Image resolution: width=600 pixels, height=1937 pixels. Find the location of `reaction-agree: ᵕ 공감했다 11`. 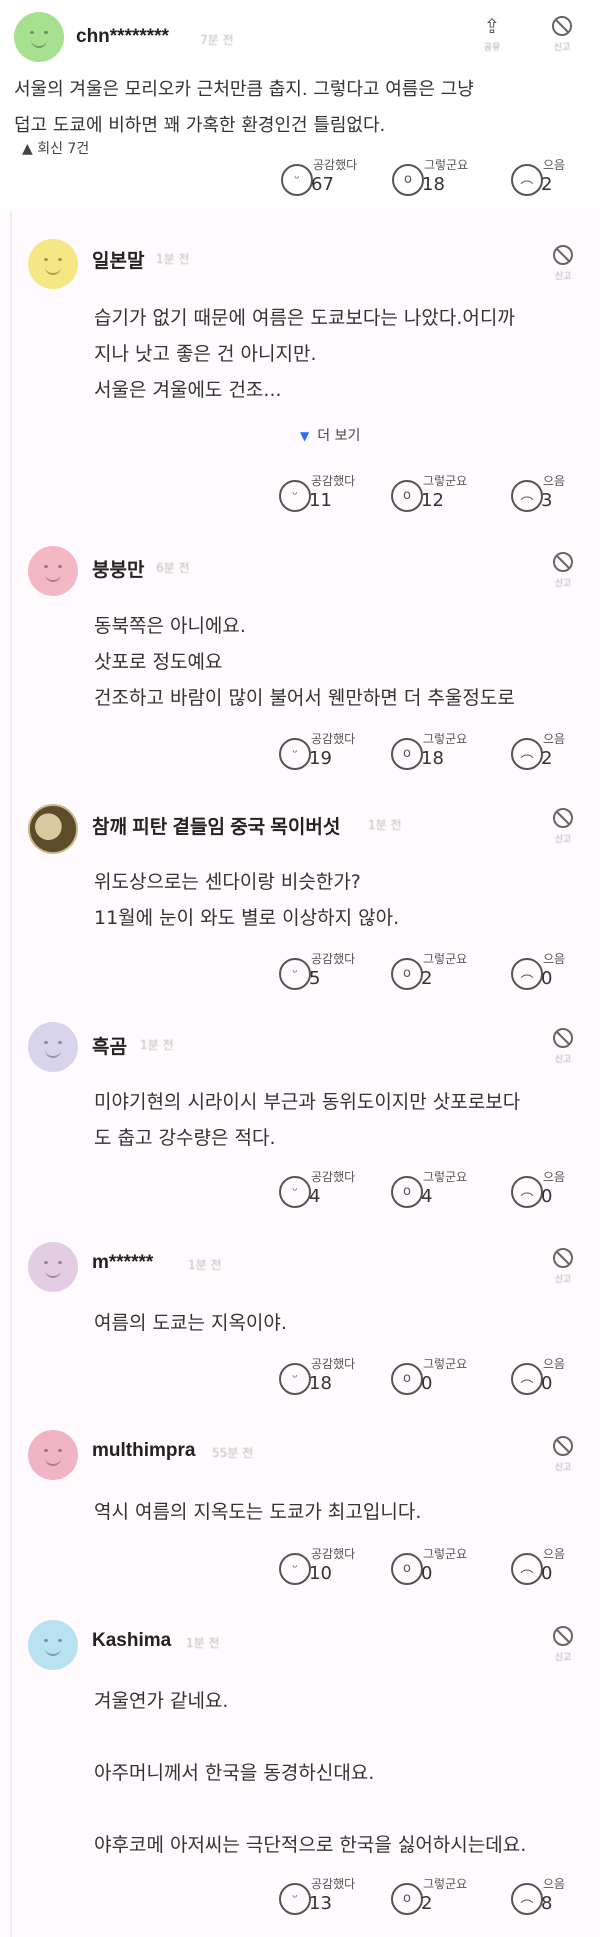

reaction-agree: ᵕ 공감했다 11 is located at coordinates (324, 497).